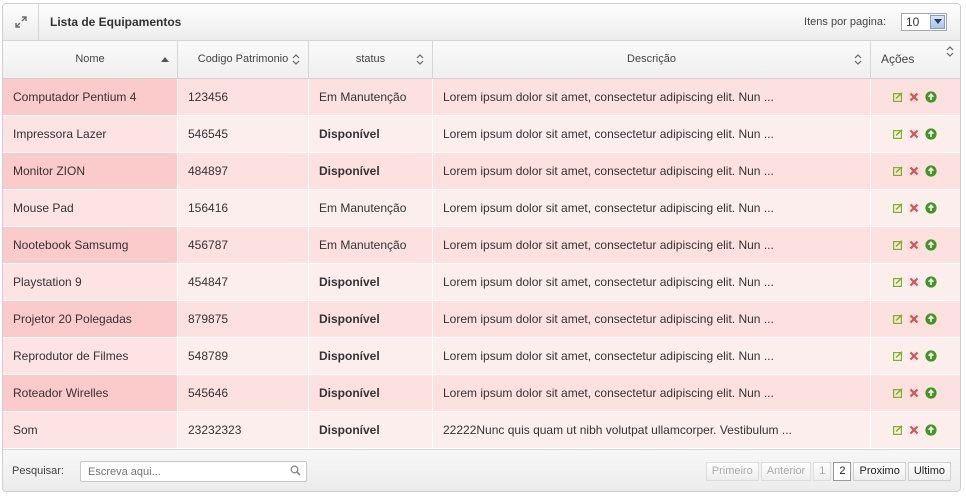 This screenshot has width=966, height=497. I want to click on cell-codigo: 454847, so click(243, 282).